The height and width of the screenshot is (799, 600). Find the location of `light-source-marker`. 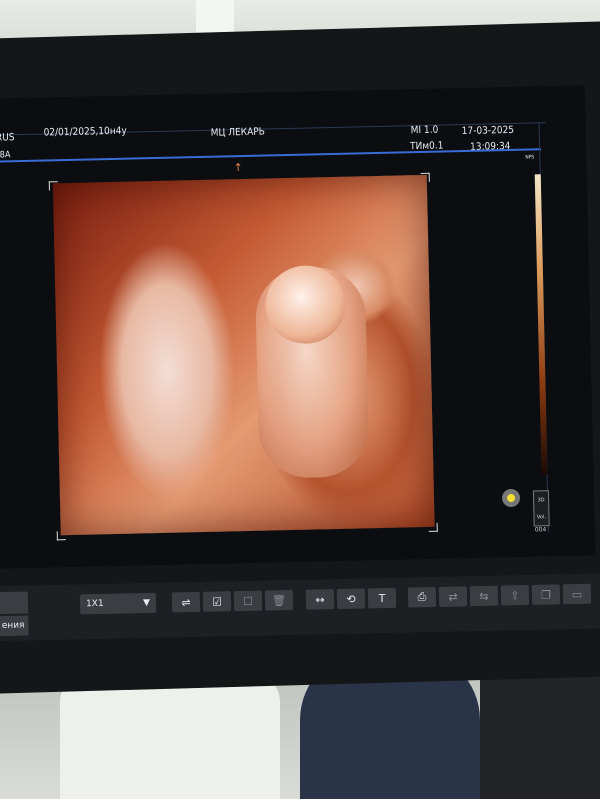

light-source-marker is located at coordinates (511, 498).